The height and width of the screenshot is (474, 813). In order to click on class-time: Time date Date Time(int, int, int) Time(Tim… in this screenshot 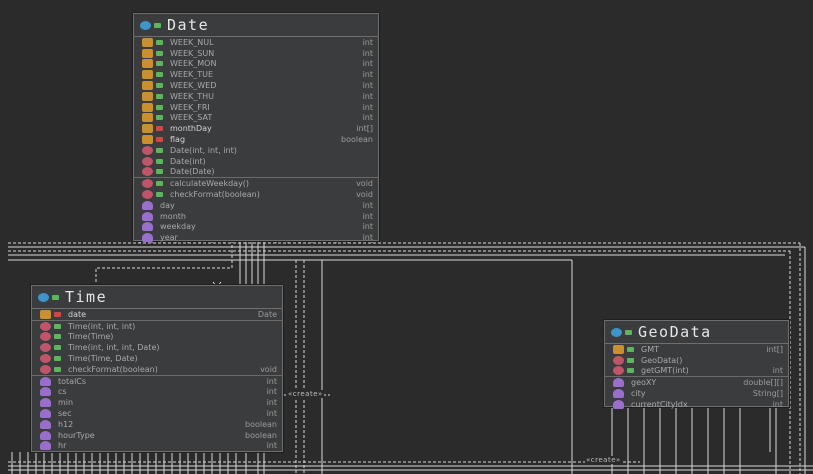, I will do `click(157, 368)`.